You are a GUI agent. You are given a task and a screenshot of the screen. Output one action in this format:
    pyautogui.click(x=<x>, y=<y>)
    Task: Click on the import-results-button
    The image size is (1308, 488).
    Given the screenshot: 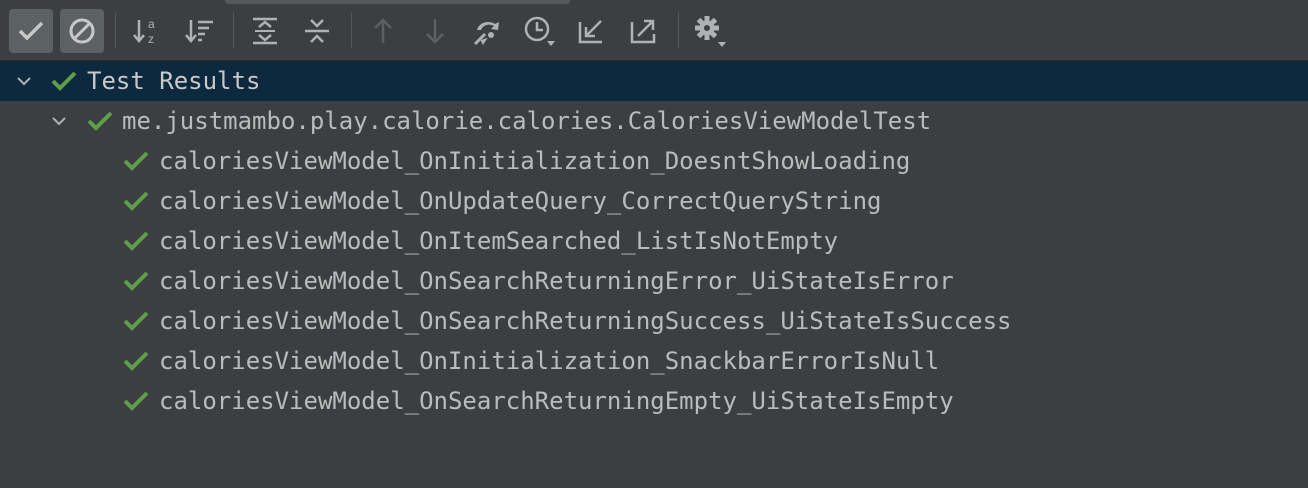 What is the action you would take?
    pyautogui.click(x=591, y=31)
    